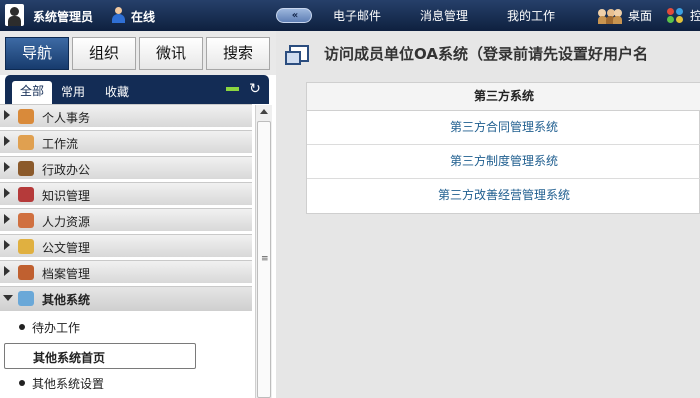 The image size is (700, 398). I want to click on refresh-icon: ↻, so click(255, 89).